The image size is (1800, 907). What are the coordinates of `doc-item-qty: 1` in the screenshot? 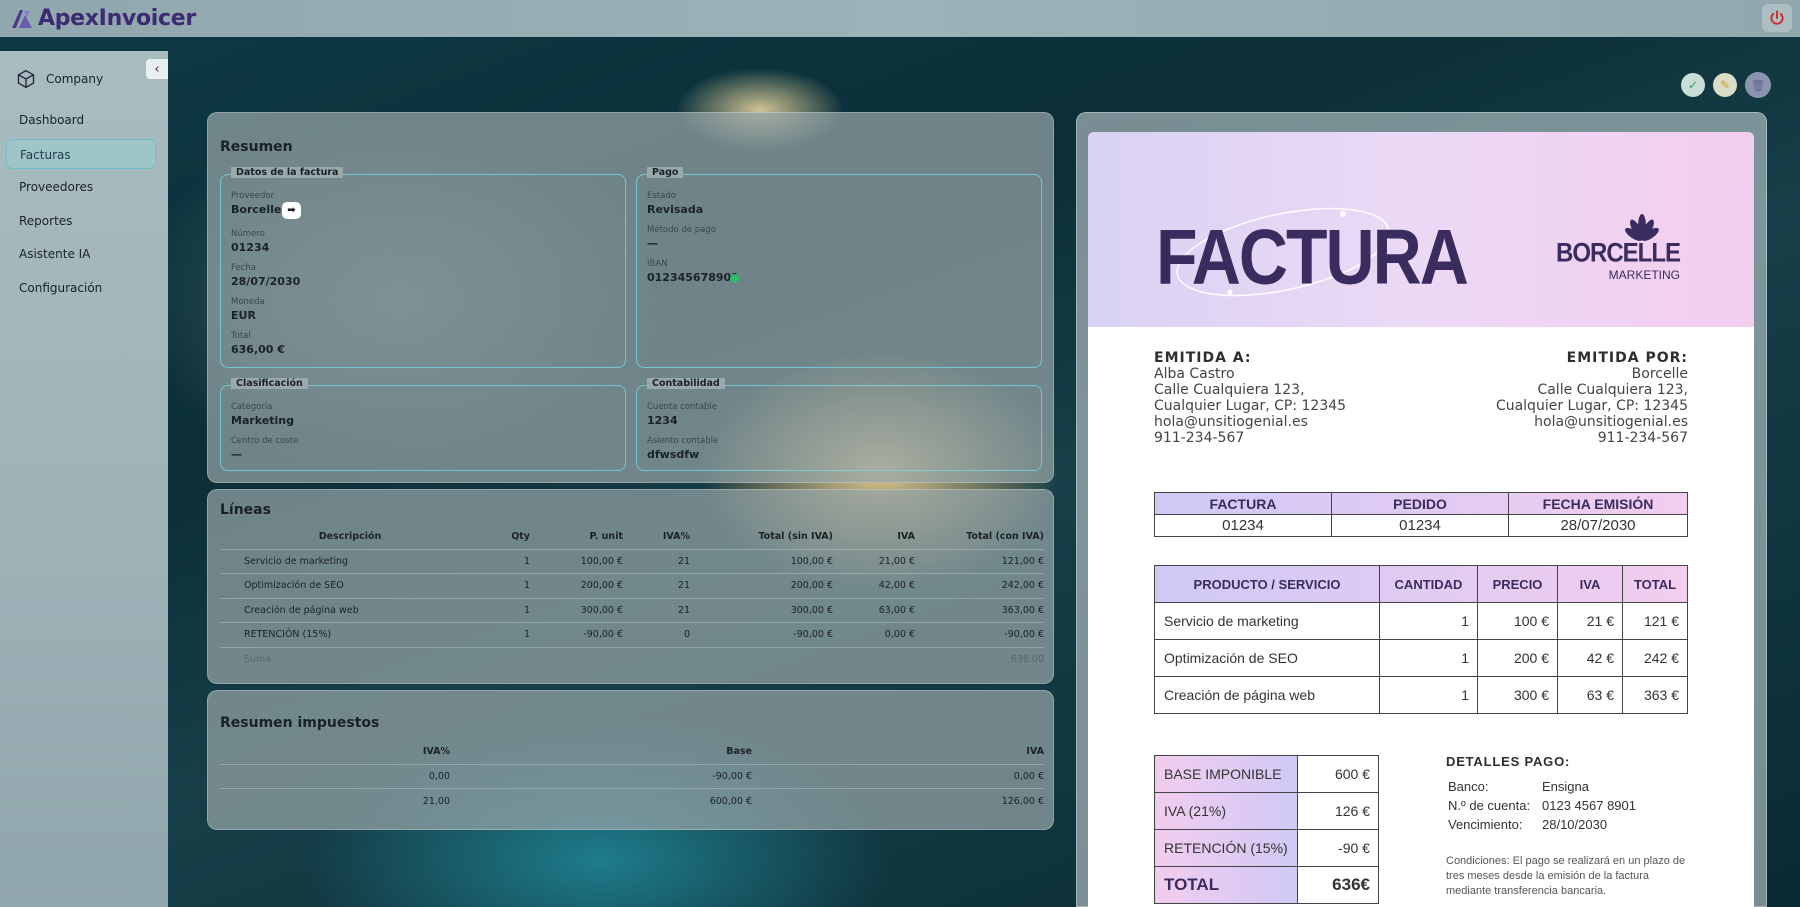 It's located at (1428, 621).